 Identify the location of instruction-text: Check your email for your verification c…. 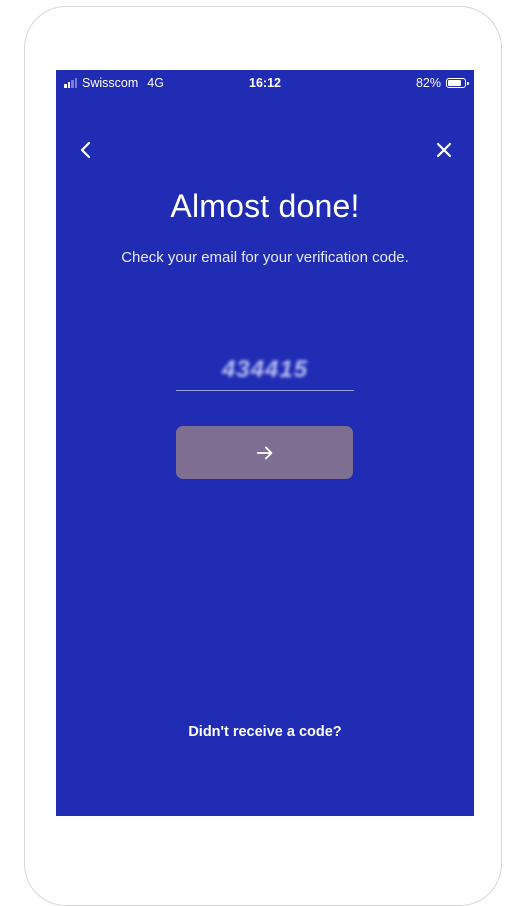
(265, 257).